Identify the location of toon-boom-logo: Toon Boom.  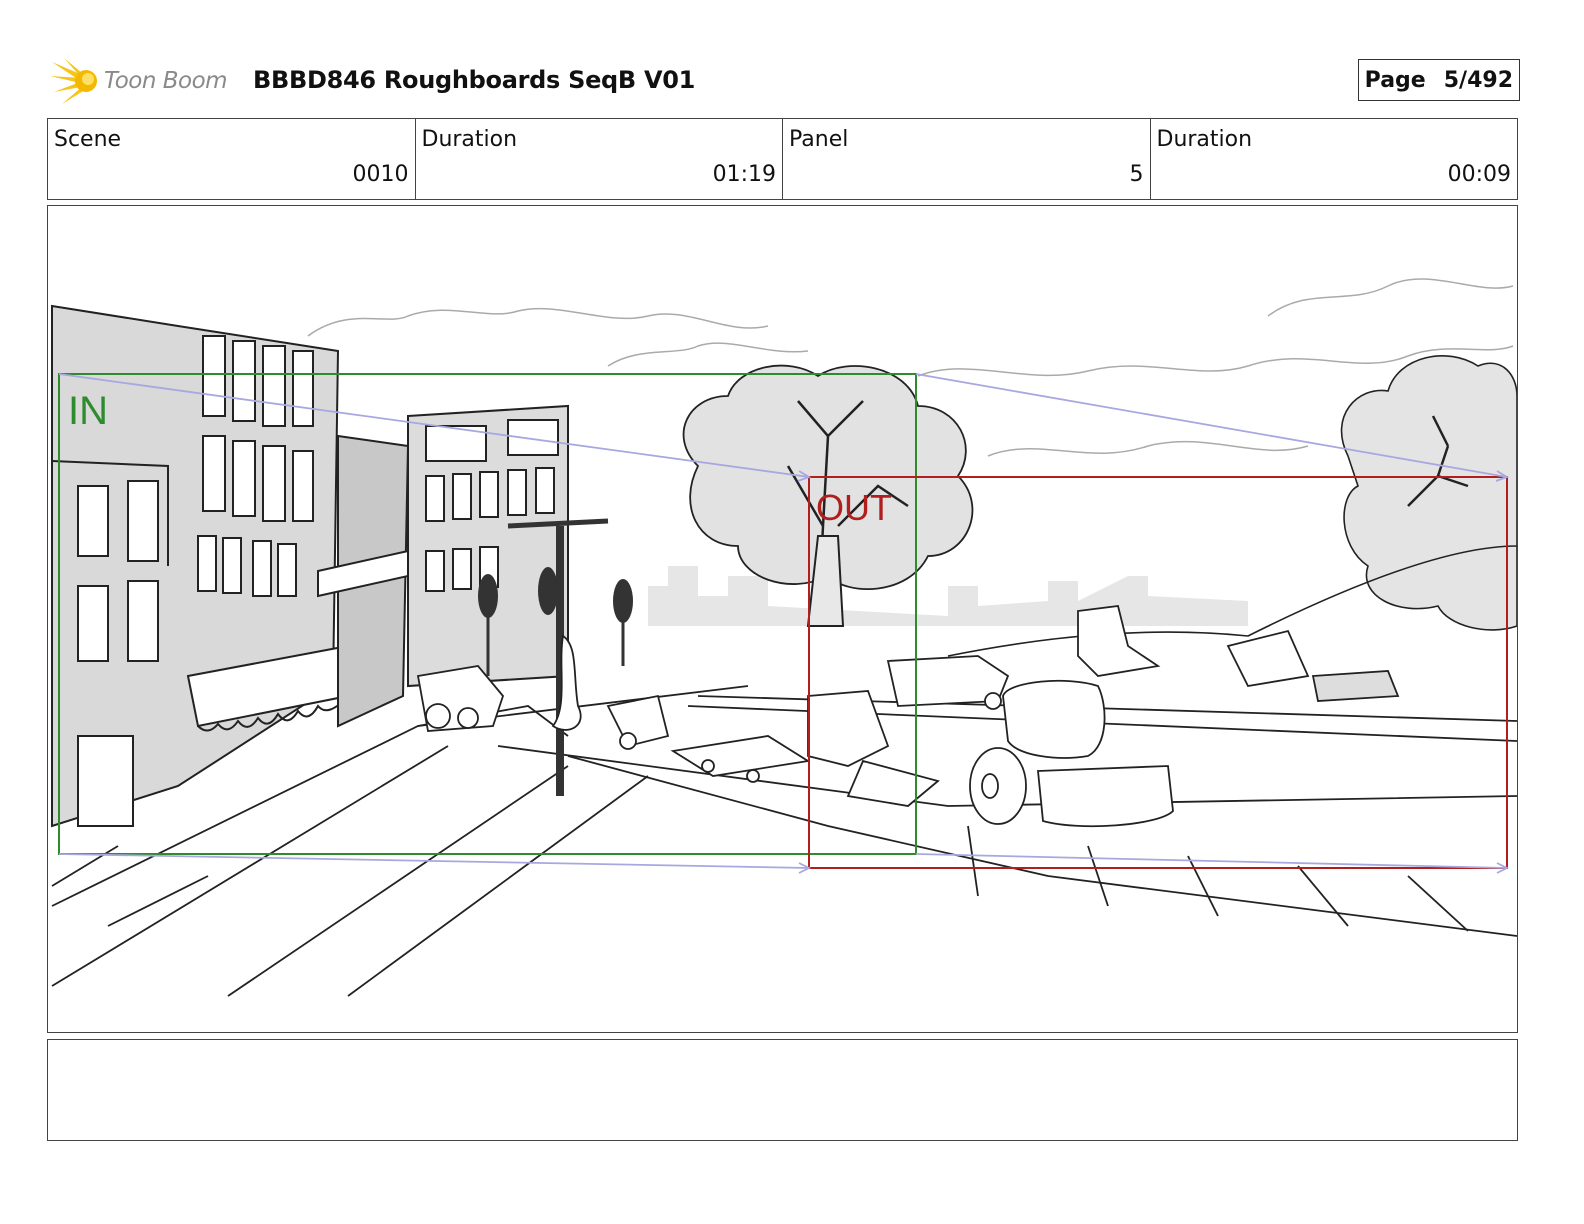
(139, 81).